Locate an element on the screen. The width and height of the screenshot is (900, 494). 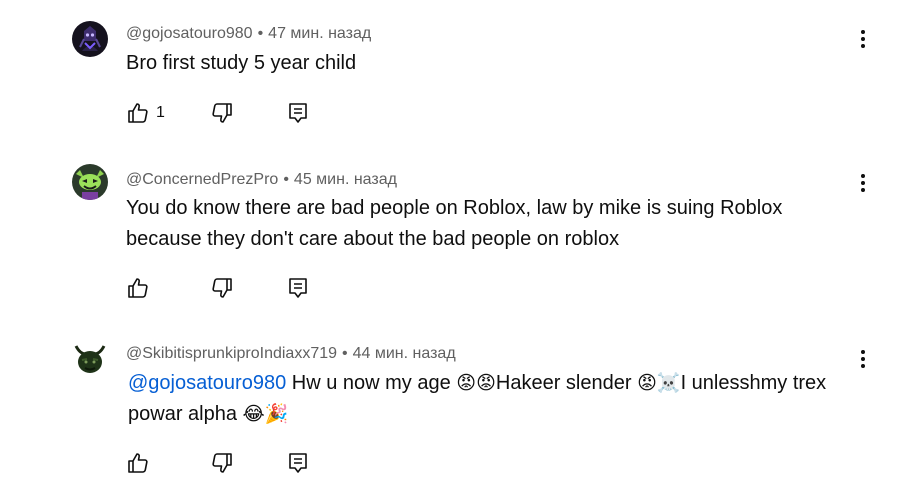
mention-link: @gojosatouro980 is located at coordinates (207, 383).